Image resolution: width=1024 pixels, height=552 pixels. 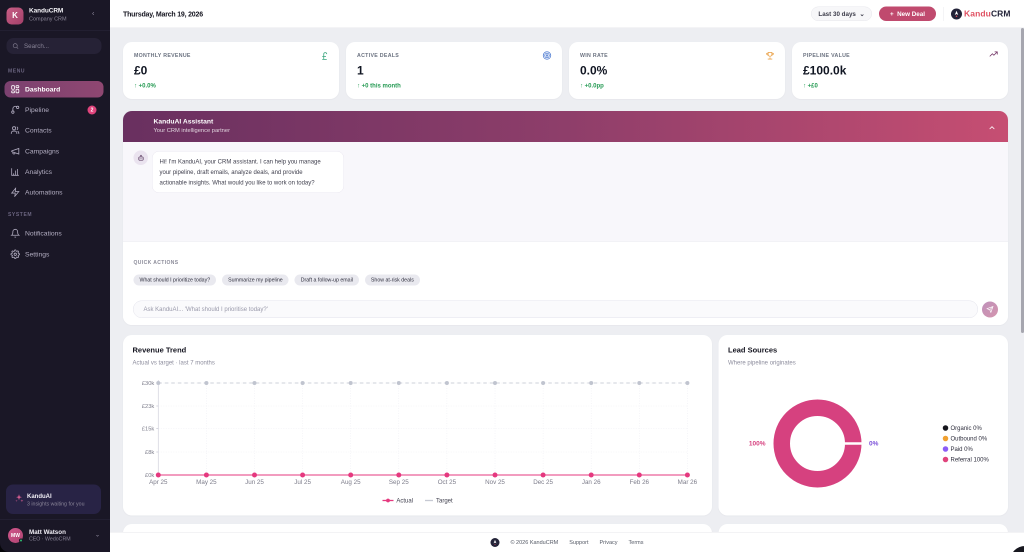 What do you see at coordinates (148, 430) in the screenshot?
I see `svg-text: £15k` at bounding box center [148, 430].